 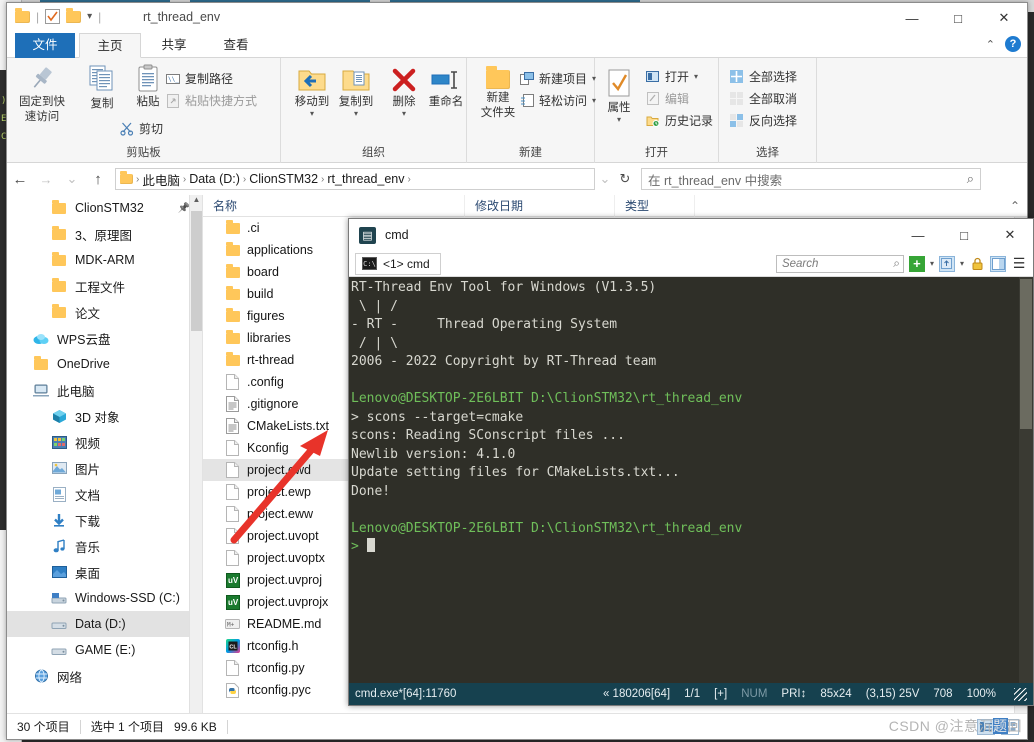 What do you see at coordinates (1026, 480) in the screenshot?
I see `terminal-scrollbar` at bounding box center [1026, 480].